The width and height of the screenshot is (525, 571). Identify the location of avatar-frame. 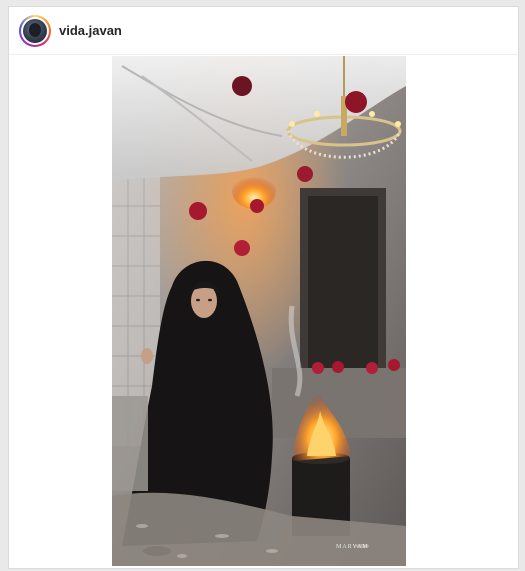
(35, 30).